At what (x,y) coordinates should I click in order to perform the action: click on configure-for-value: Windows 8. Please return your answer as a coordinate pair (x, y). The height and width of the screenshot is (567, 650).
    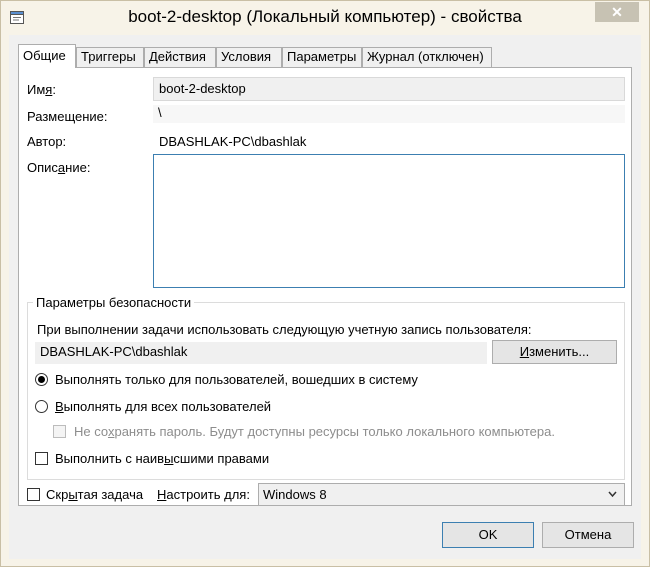
    Looking at the image, I should click on (295, 494).